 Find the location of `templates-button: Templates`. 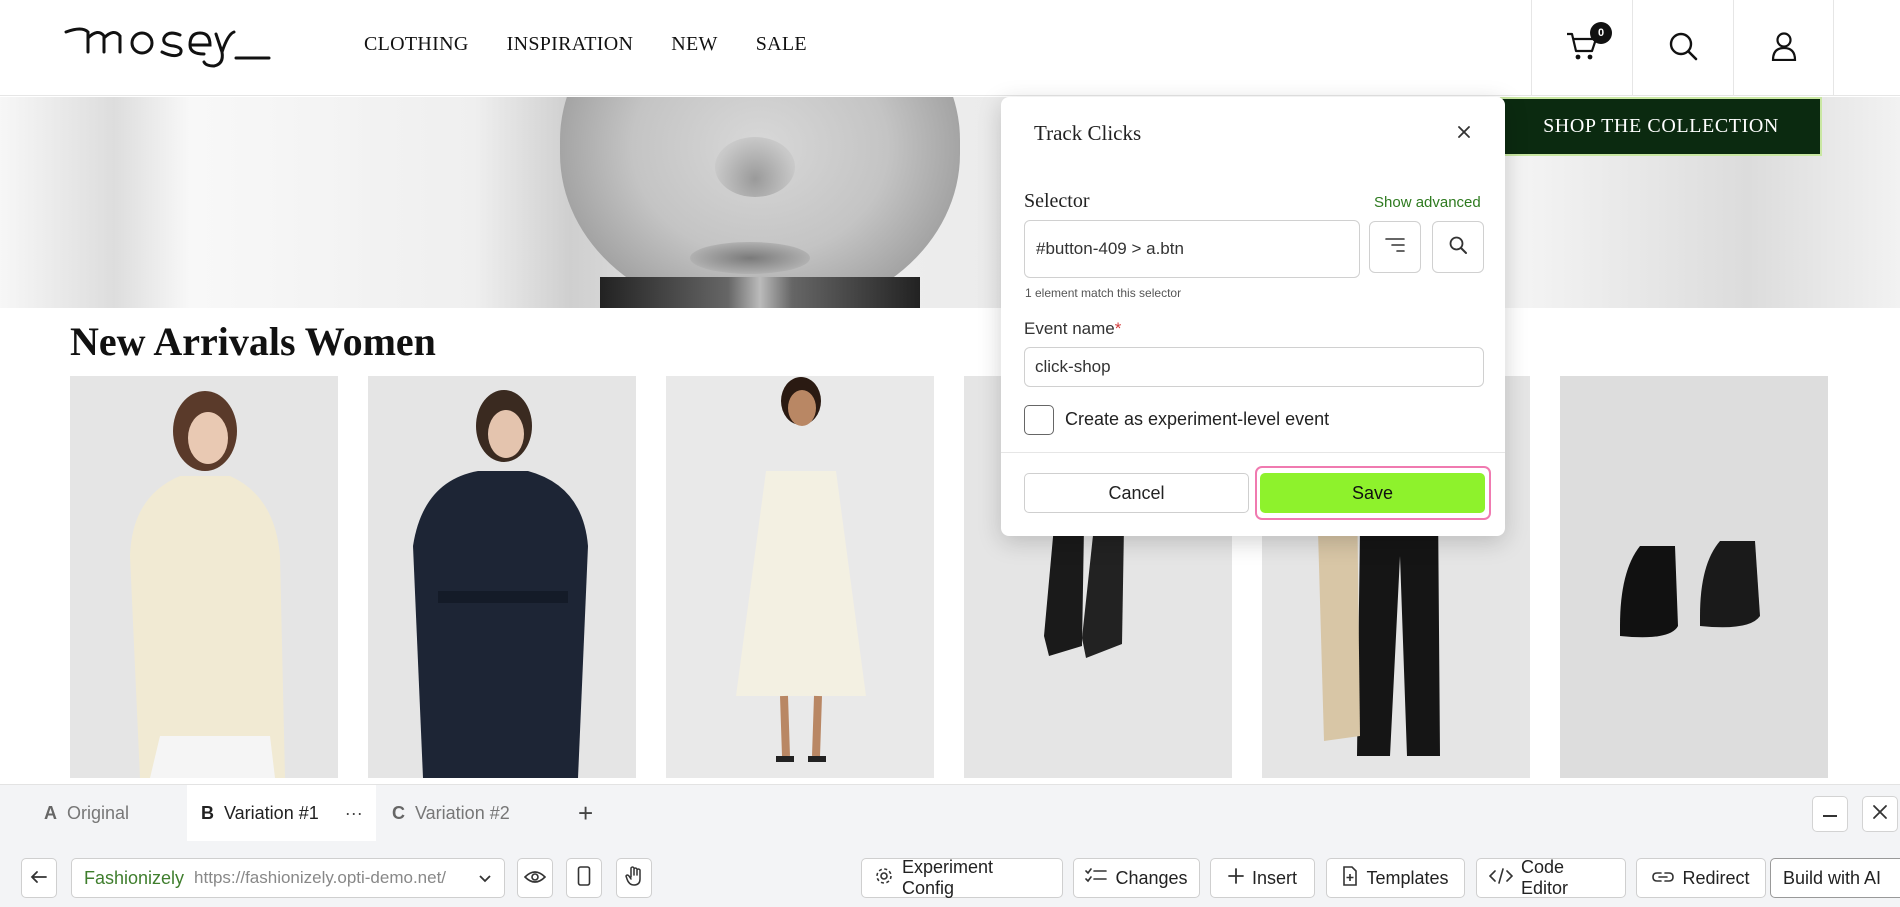

templates-button: Templates is located at coordinates (1395, 878).